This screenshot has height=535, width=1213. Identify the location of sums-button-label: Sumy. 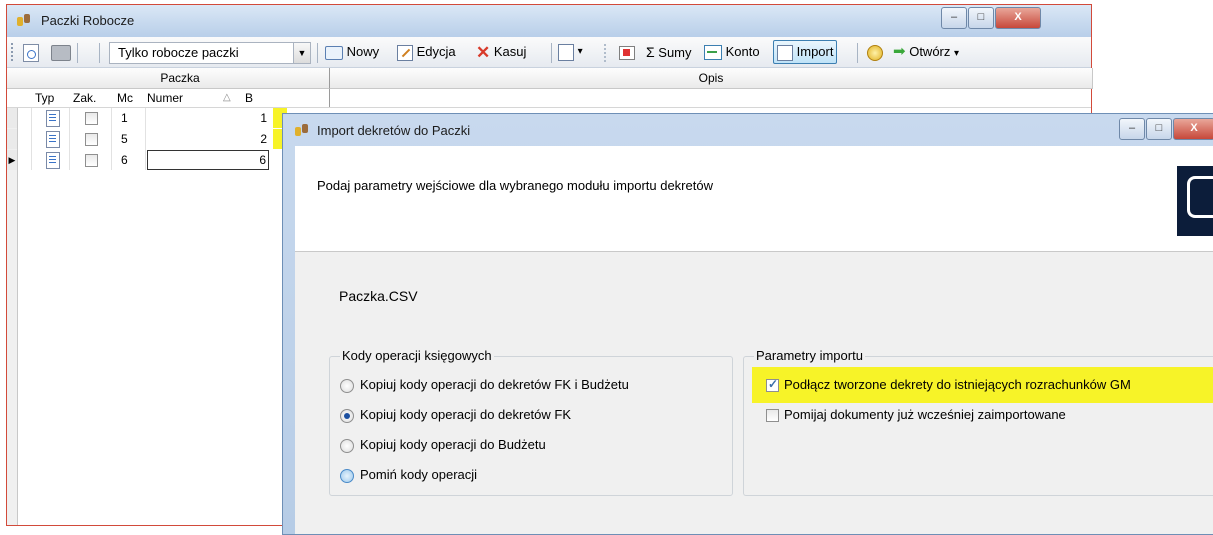
(675, 52).